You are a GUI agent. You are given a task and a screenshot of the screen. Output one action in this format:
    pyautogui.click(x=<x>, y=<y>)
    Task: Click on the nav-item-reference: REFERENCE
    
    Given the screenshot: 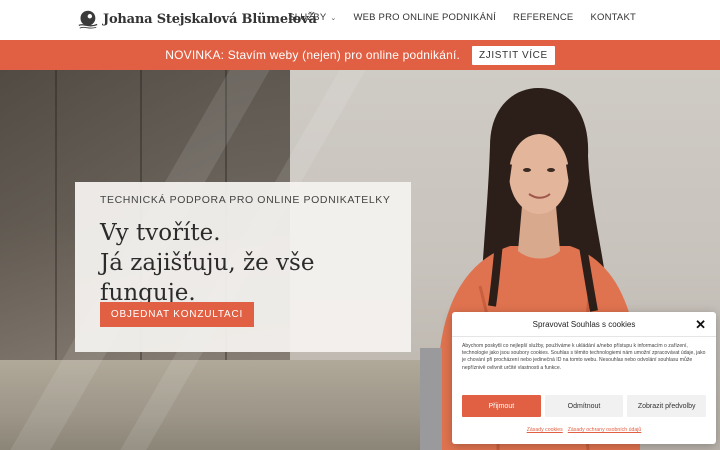 What is the action you would take?
    pyautogui.click(x=543, y=17)
    